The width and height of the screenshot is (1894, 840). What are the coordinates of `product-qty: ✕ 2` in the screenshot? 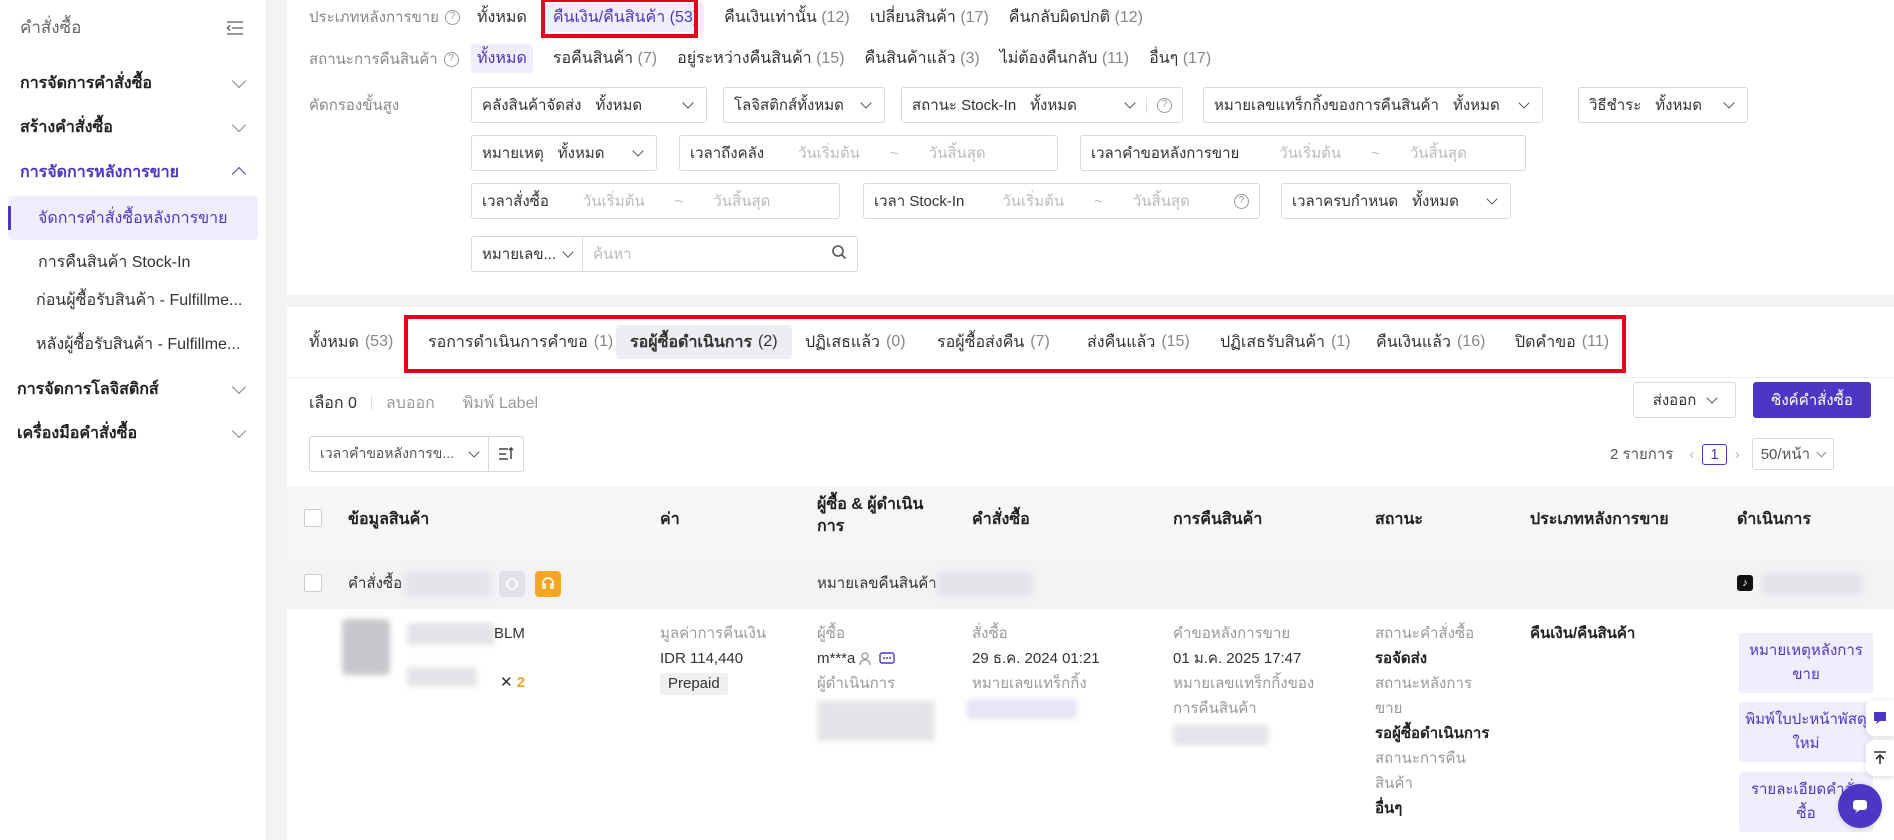 It's located at (513, 682).